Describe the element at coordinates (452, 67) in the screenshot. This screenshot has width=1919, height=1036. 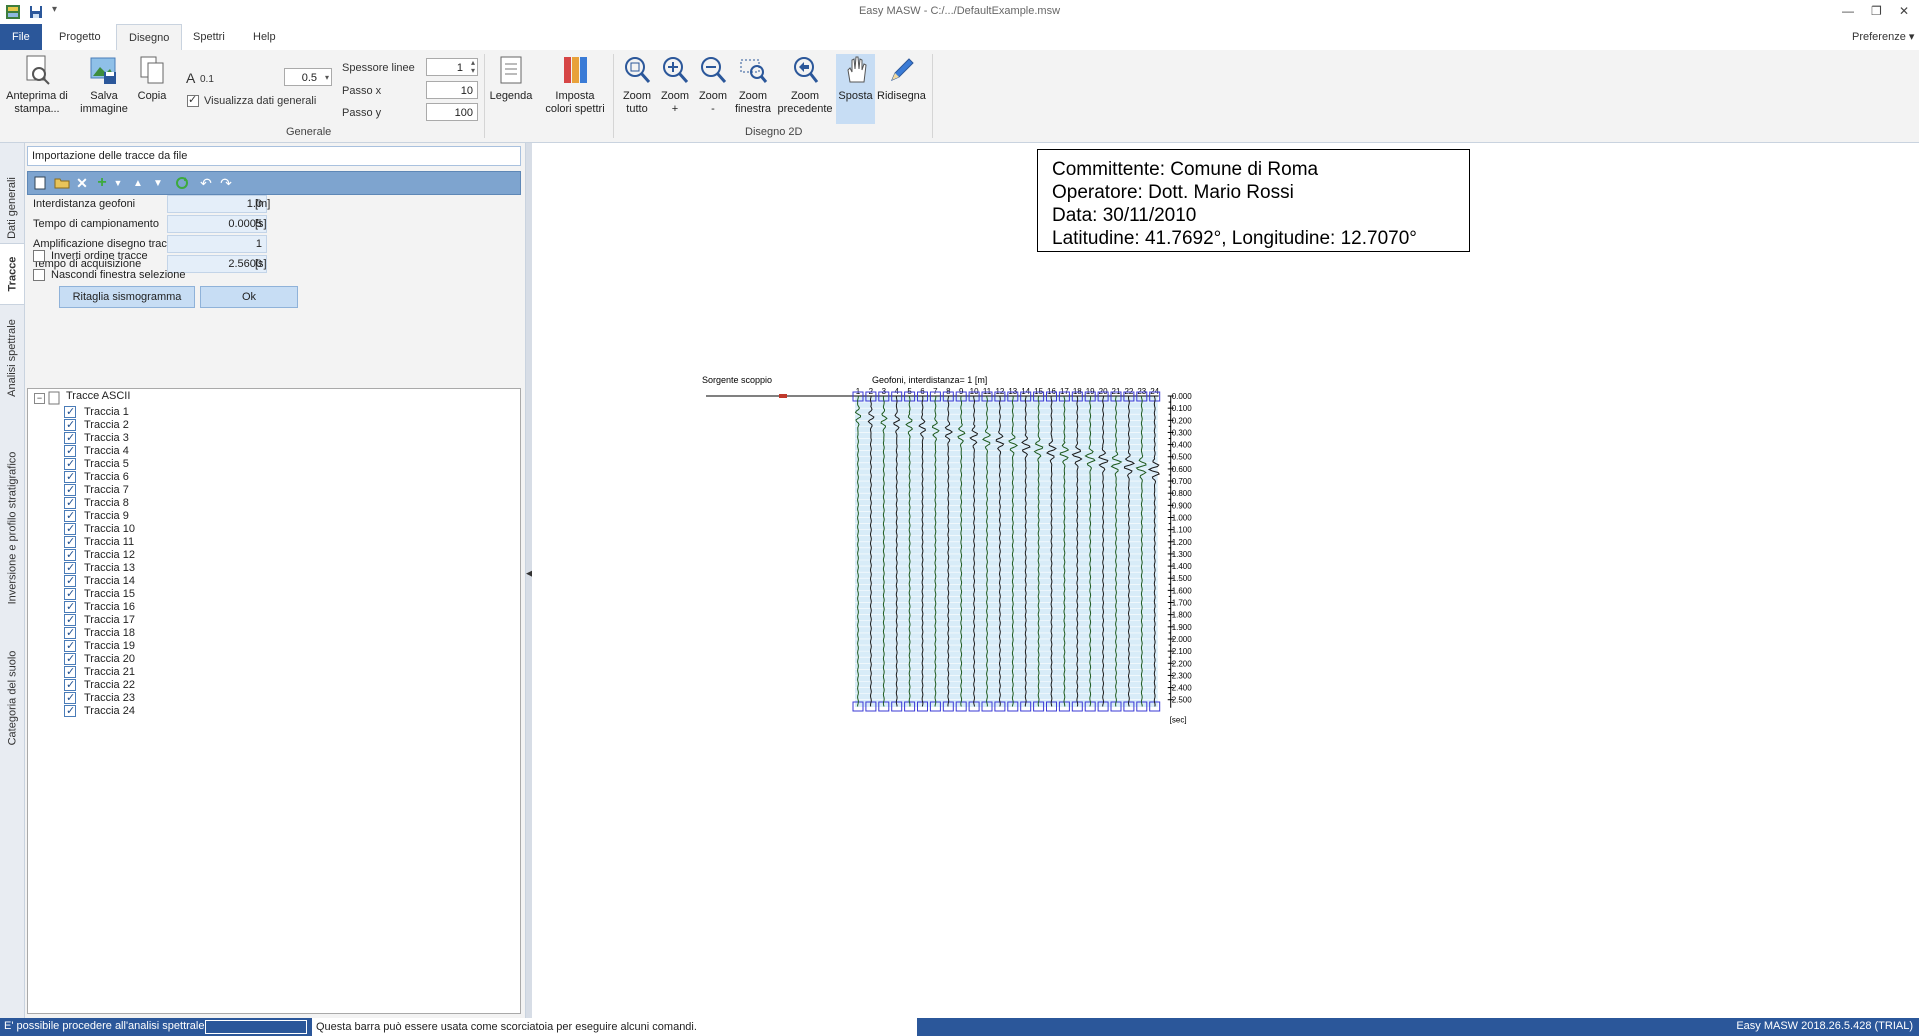
I see `spessore-spinner: 1 ▴ ▾` at that location.